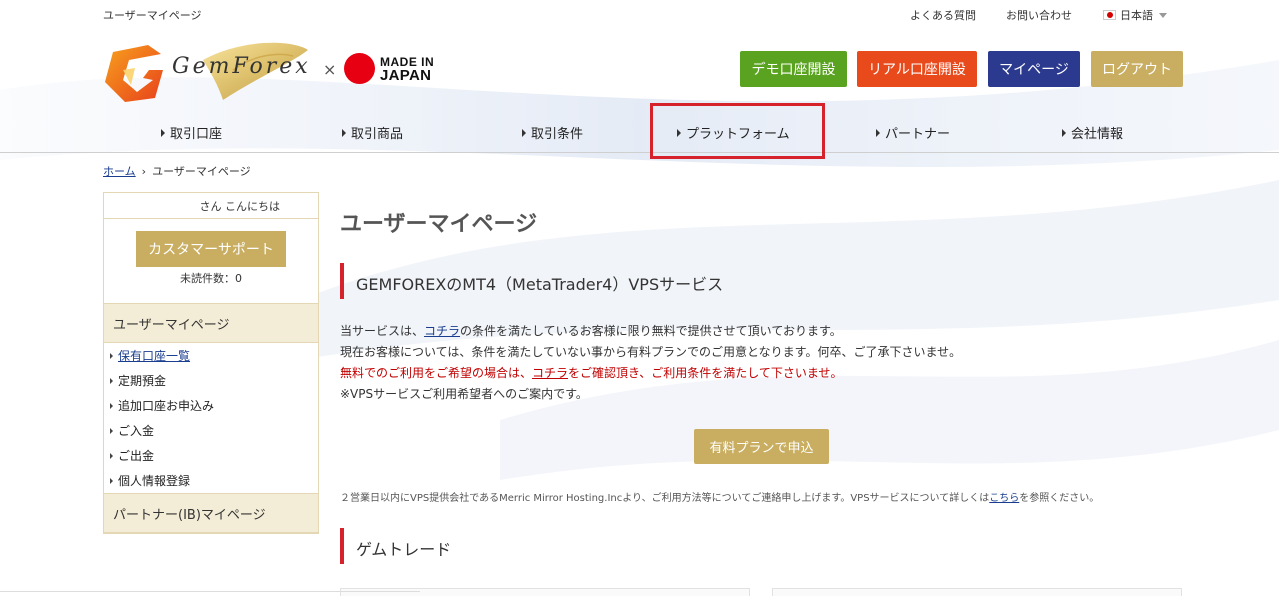 The image size is (1279, 596). I want to click on made-in-japan-badge: MADE IN JAPAN, so click(389, 68).